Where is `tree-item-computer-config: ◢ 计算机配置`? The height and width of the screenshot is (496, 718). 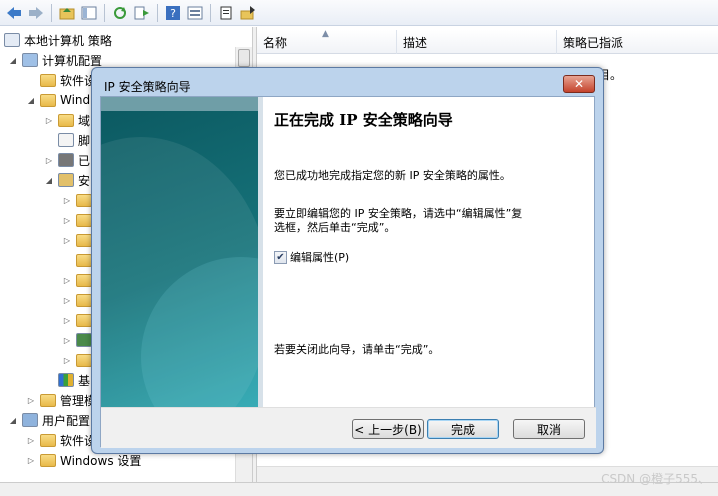
tree-item-computer-config: ◢ 计算机配置 is located at coordinates (55, 60).